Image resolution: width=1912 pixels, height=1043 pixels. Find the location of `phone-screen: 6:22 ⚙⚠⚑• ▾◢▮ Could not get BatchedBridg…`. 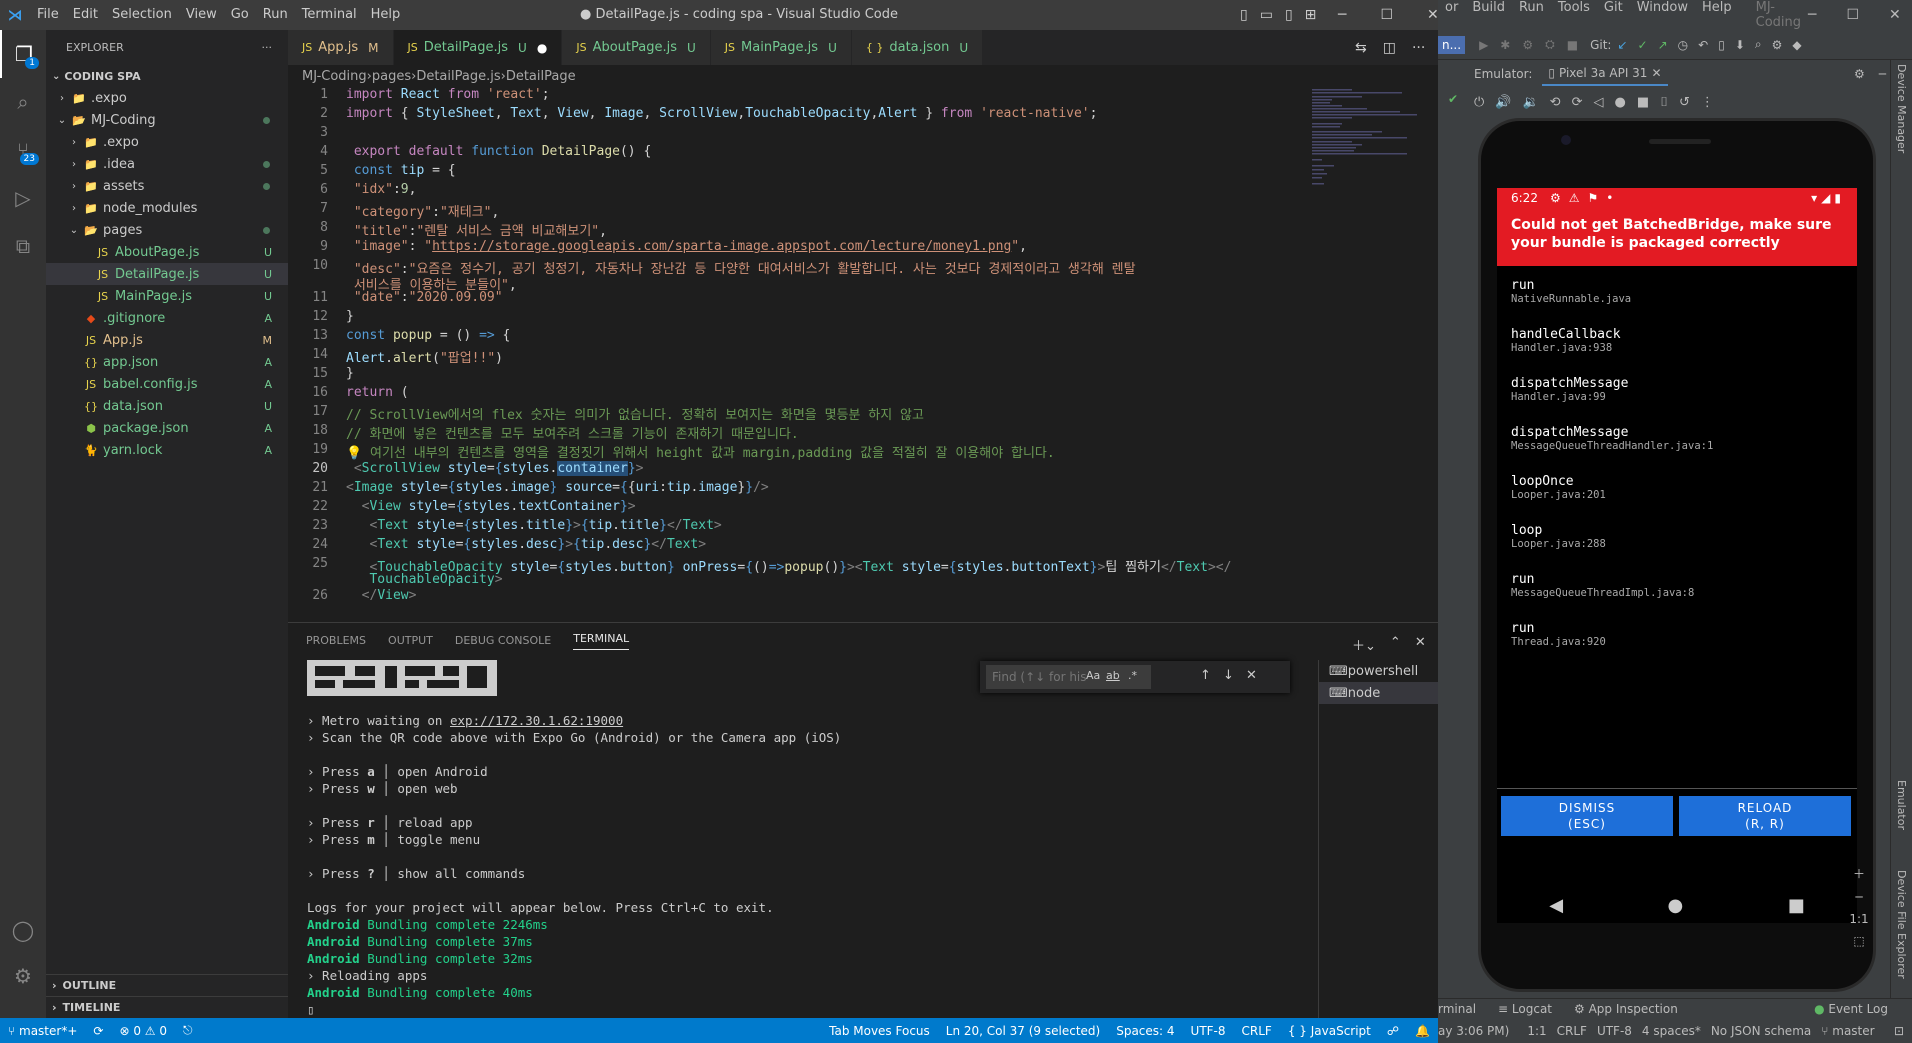

phone-screen: 6:22 ⚙⚠⚑• ▾◢▮ Could not get BatchedBridg… is located at coordinates (1677, 555).